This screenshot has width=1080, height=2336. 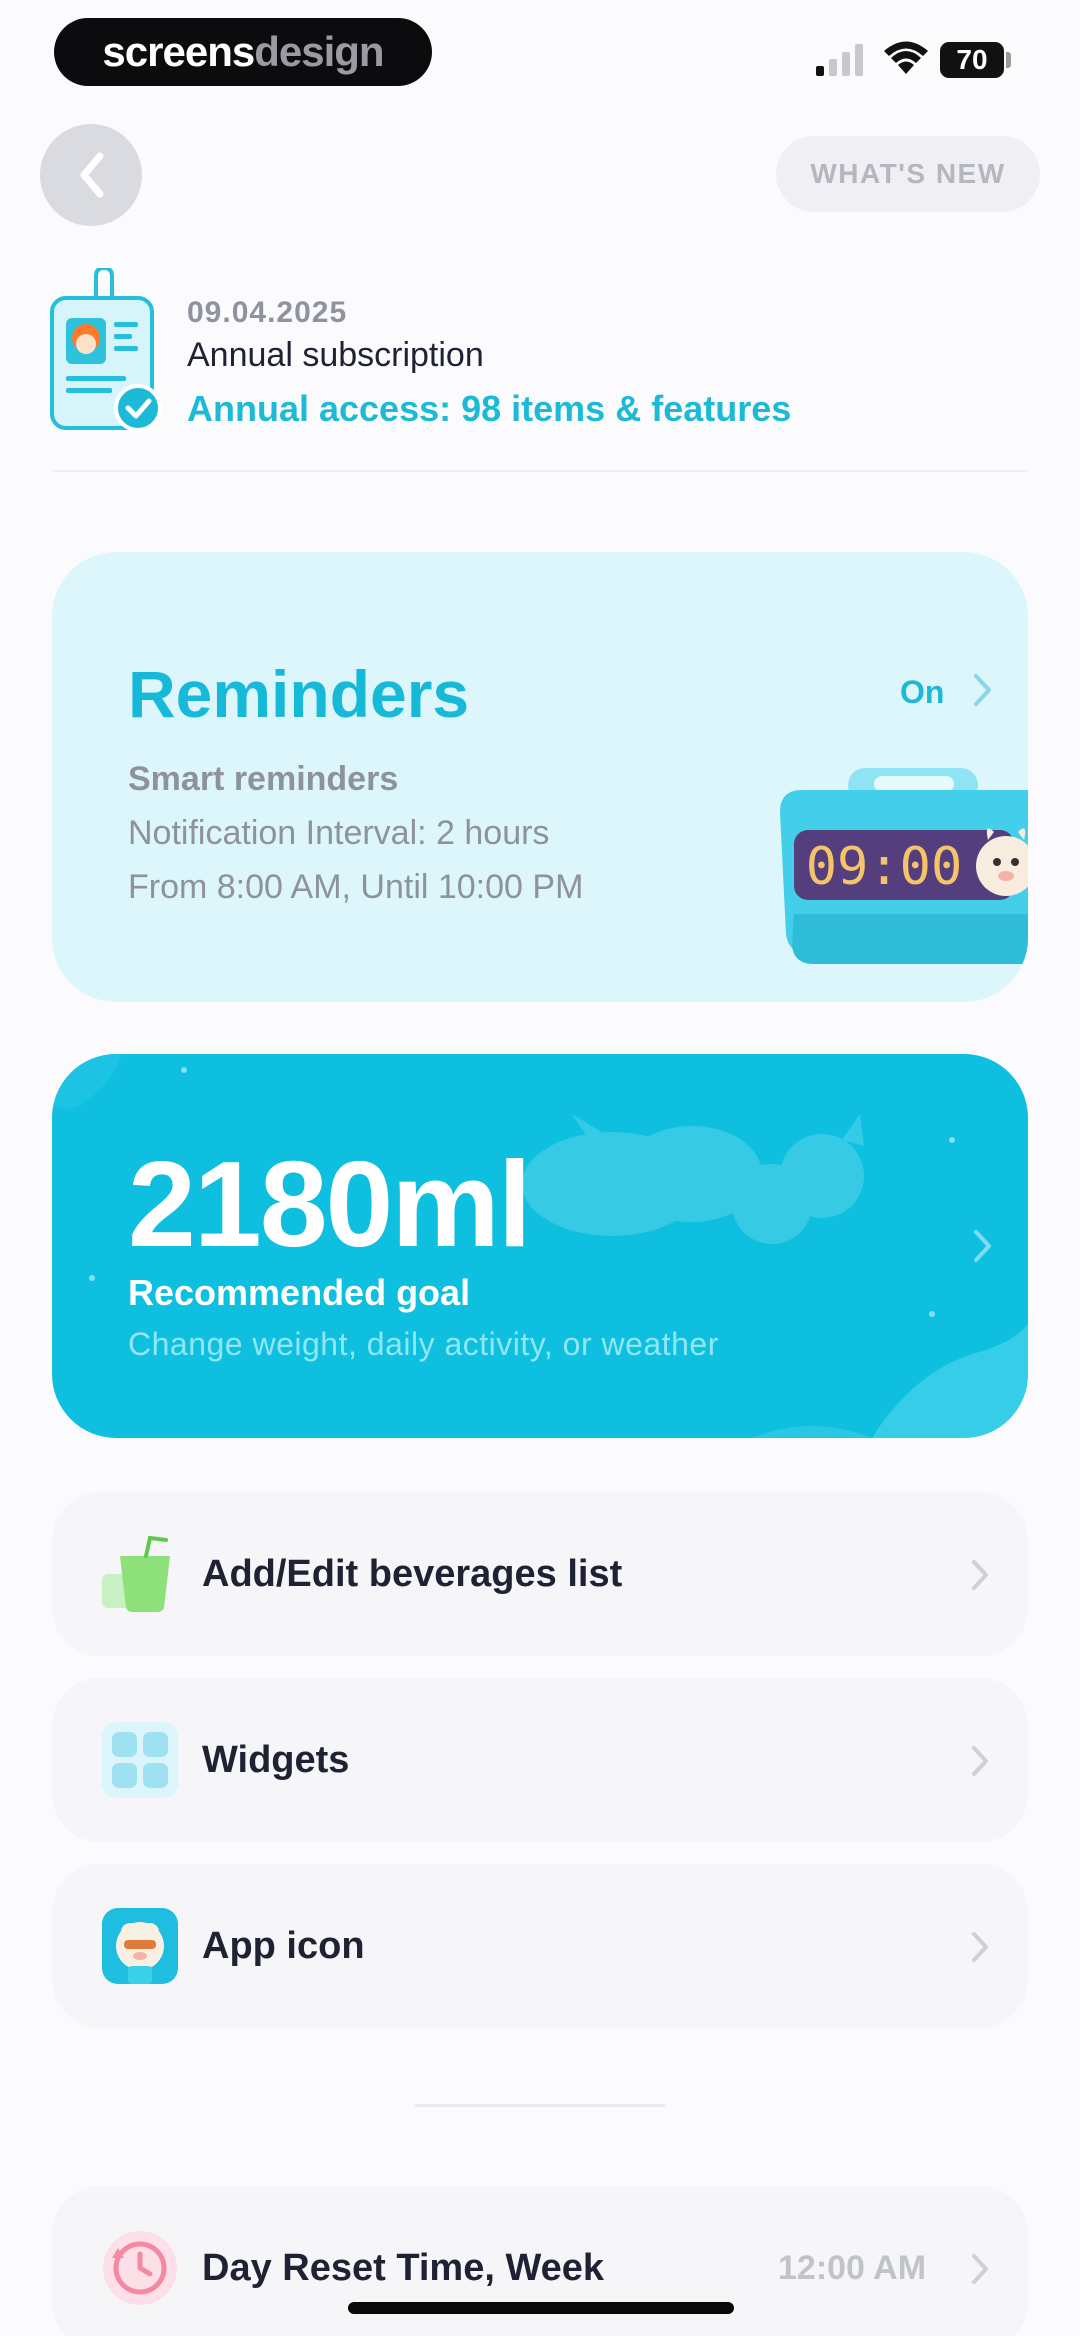 What do you see at coordinates (922, 692) in the screenshot?
I see `reminders-status: On` at bounding box center [922, 692].